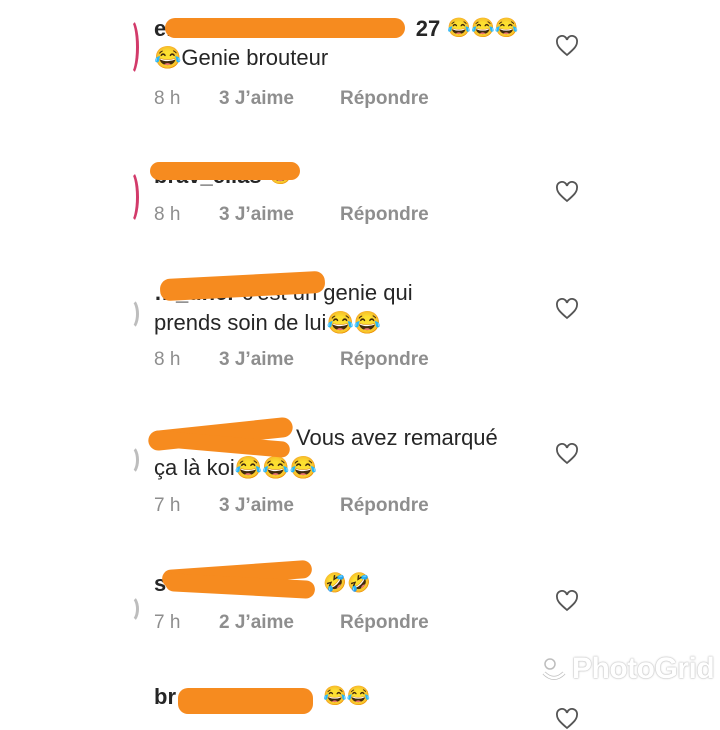 The height and width of the screenshot is (730, 720). What do you see at coordinates (347, 696) in the screenshot?
I see `laughing-emoji: 😂😂` at bounding box center [347, 696].